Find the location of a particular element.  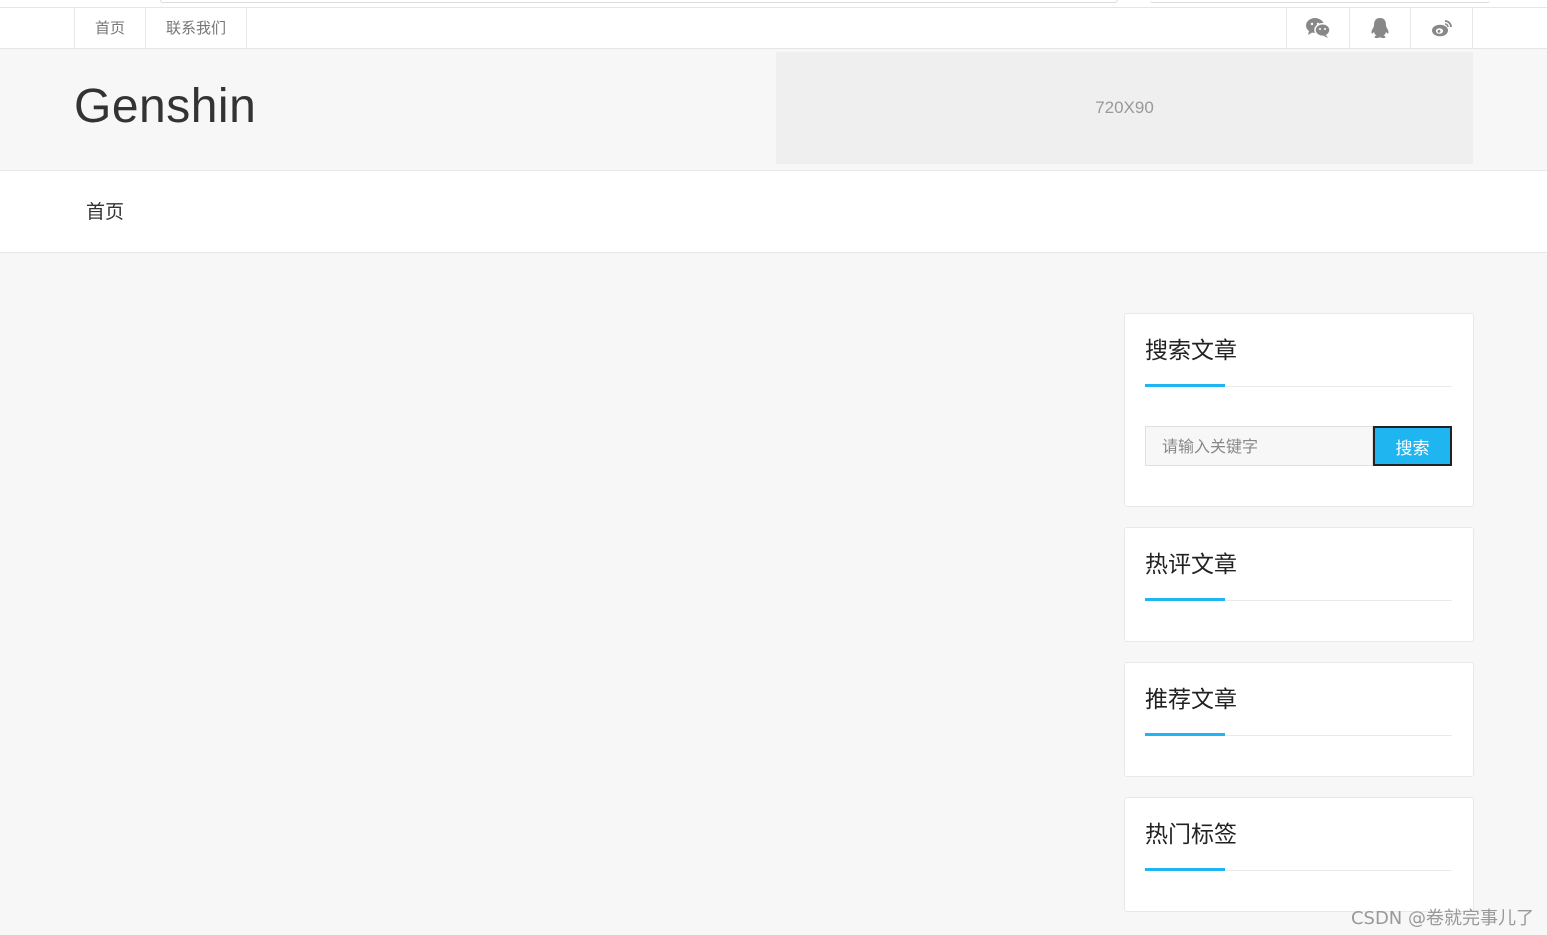

widget-header: 热门标签 is located at coordinates (1298, 845).